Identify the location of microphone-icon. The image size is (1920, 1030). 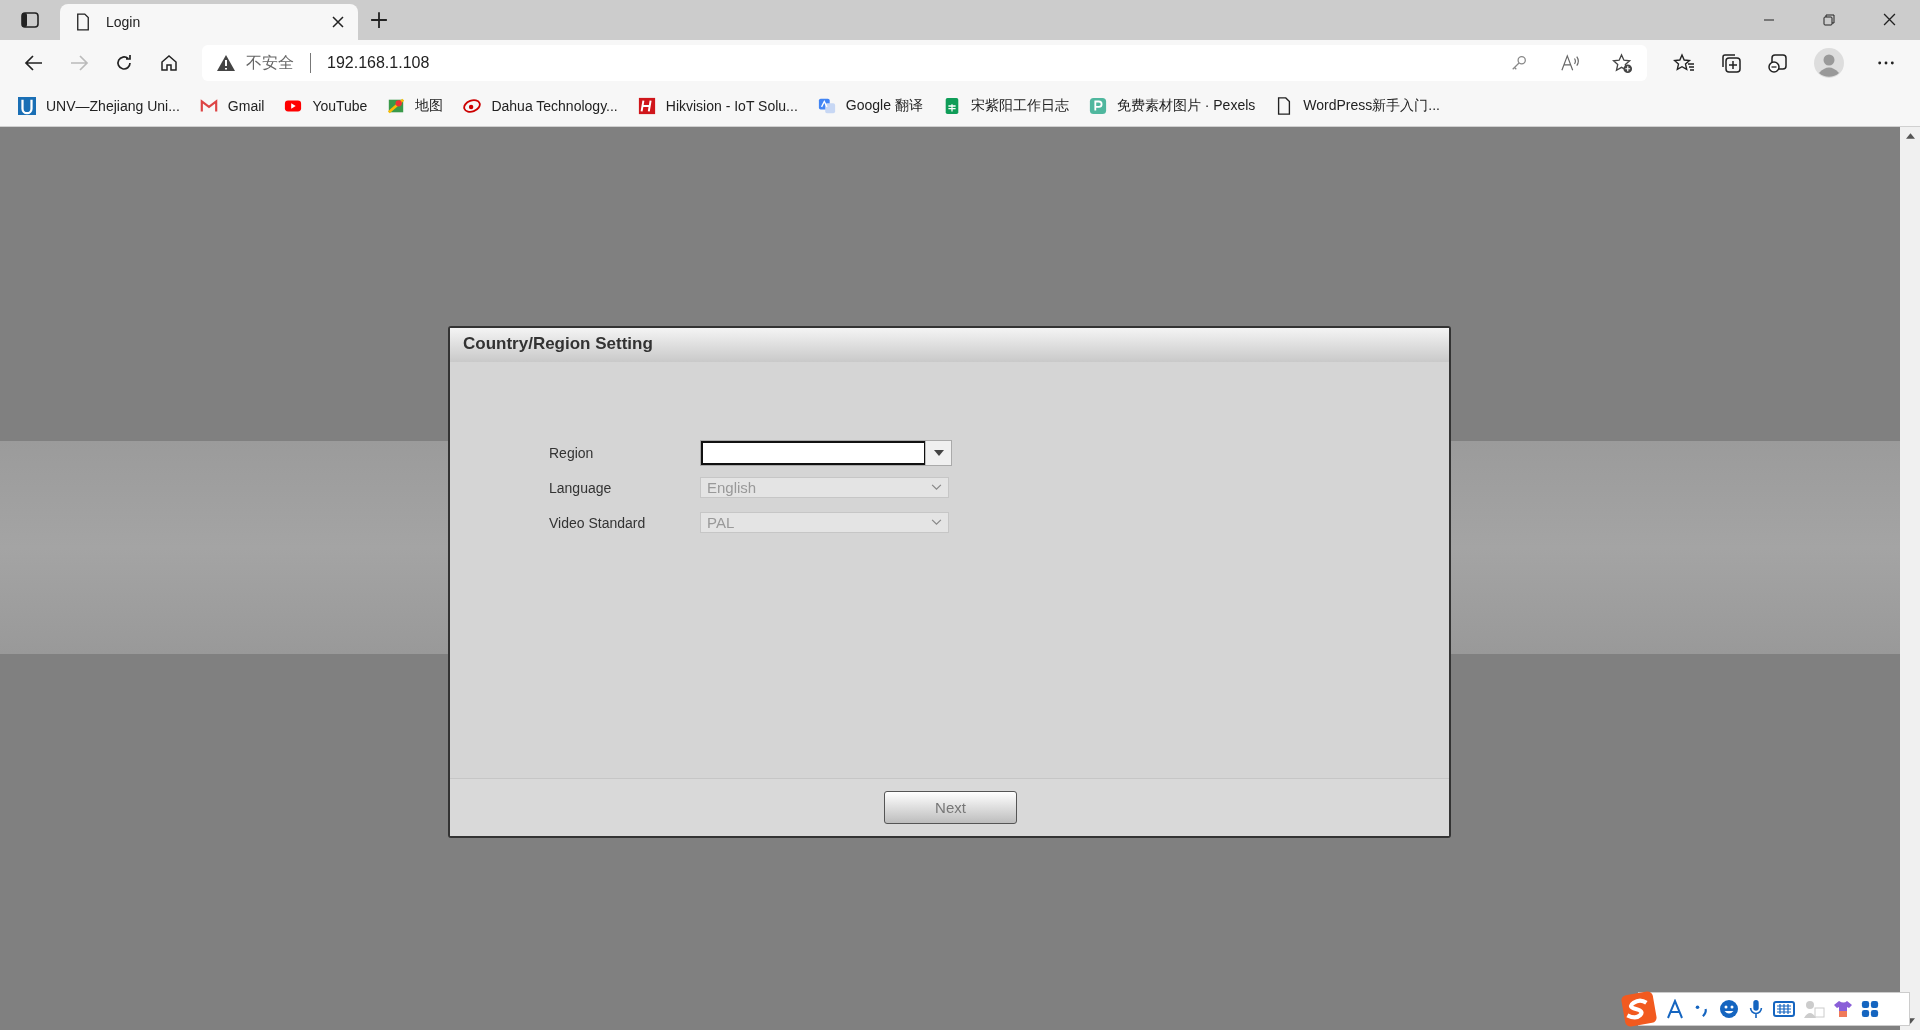
(1756, 1009).